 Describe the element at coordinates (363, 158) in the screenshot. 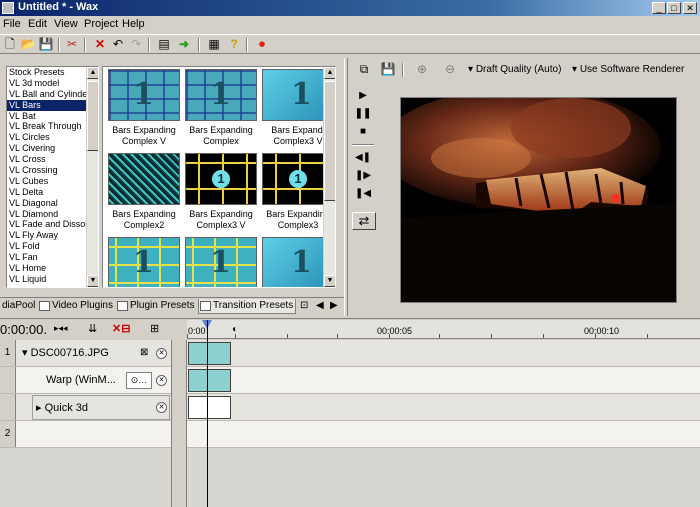

I see `step-back-icon: ◀❚` at that location.